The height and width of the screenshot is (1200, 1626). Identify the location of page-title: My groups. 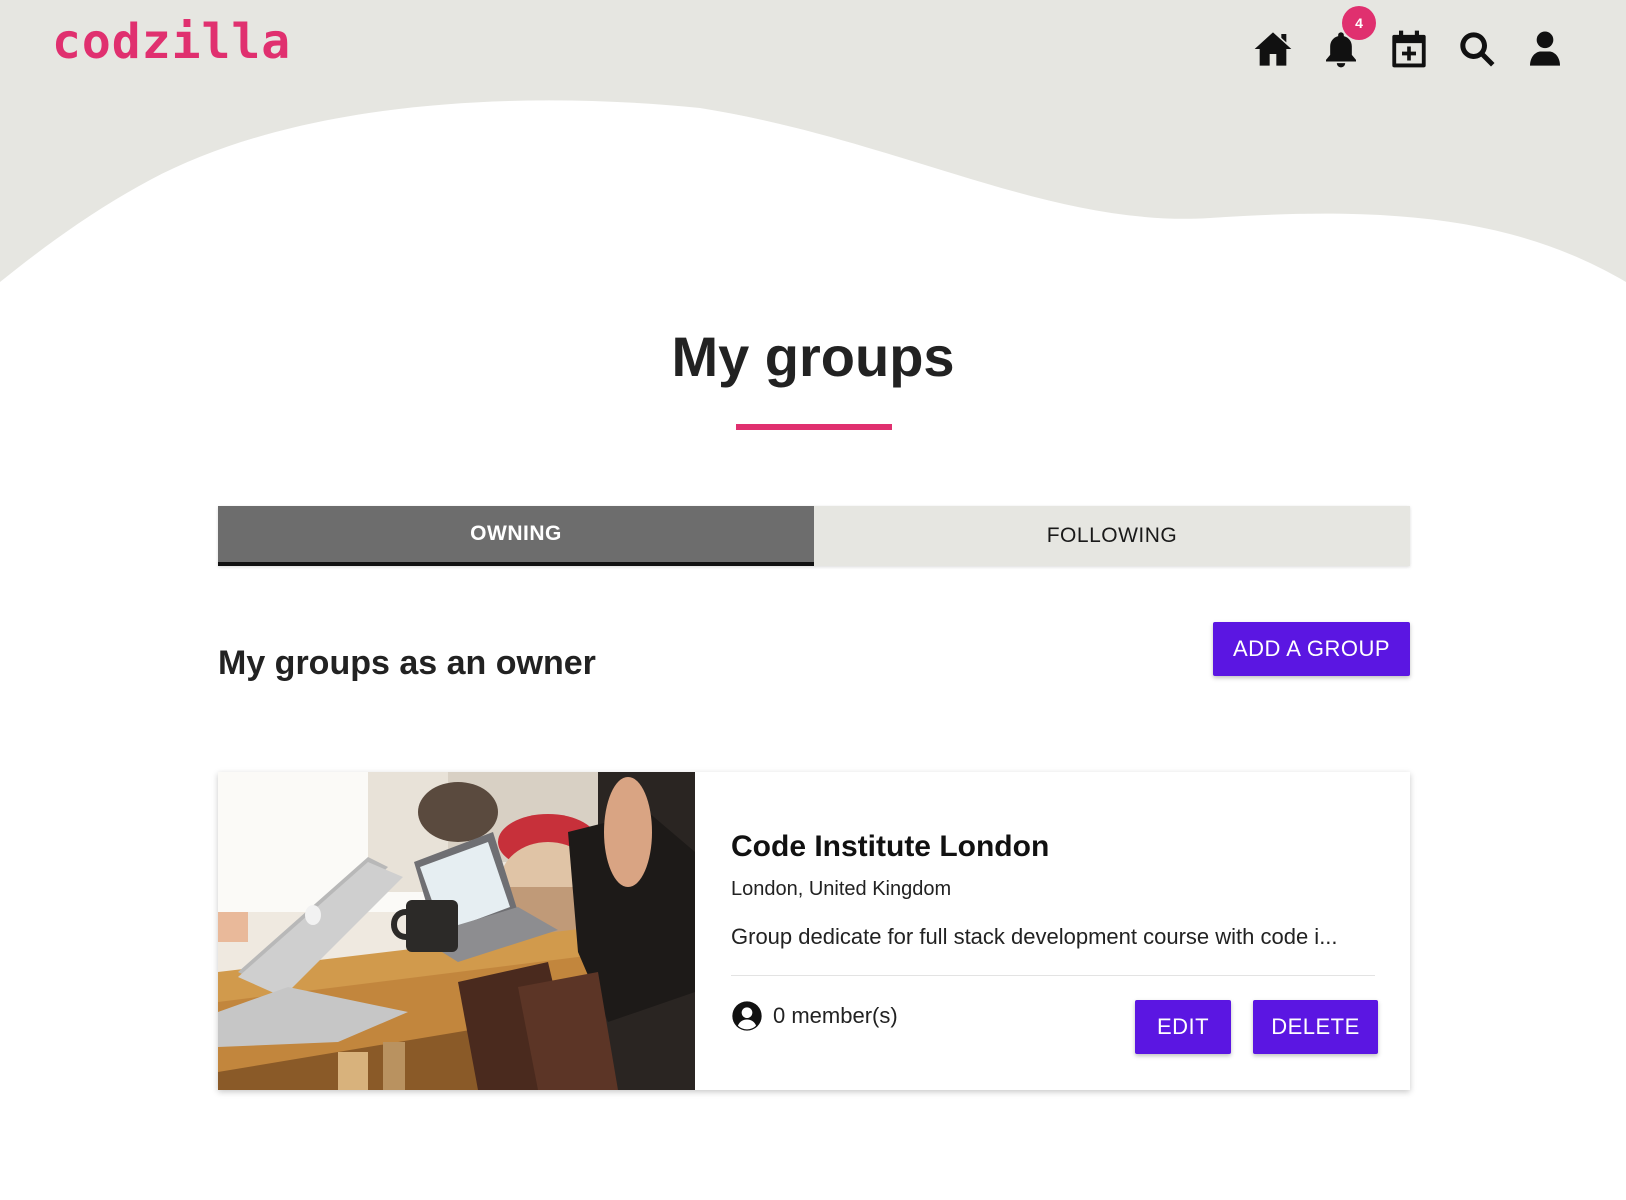
(813, 356).